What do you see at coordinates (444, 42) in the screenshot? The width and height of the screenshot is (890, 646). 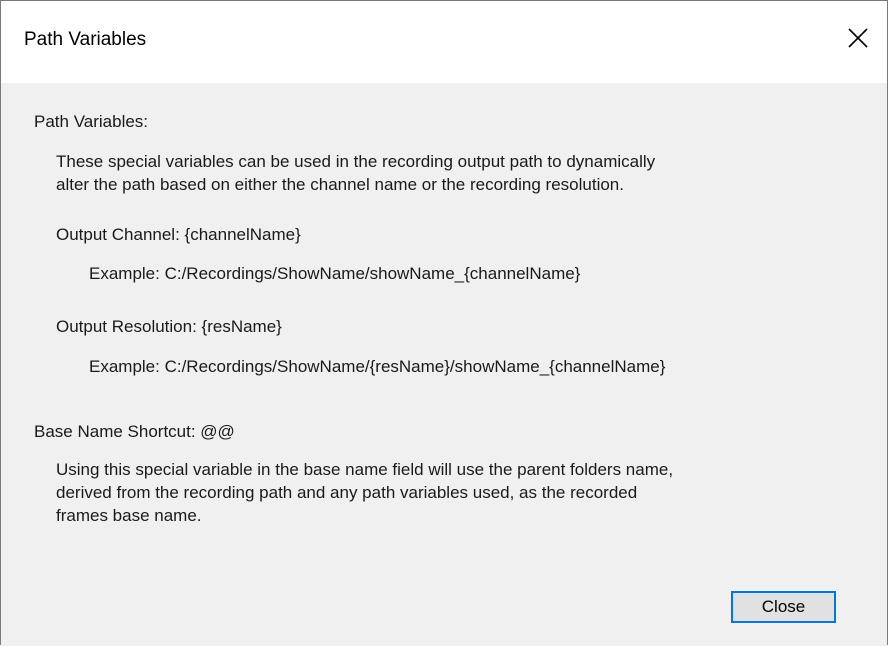 I see `title-bar: Path Variables` at bounding box center [444, 42].